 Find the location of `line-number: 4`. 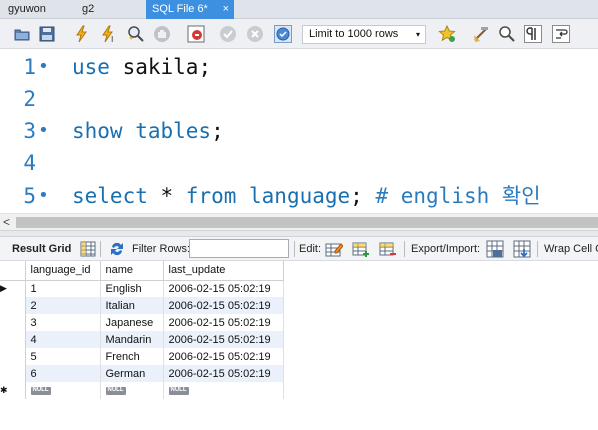

line-number: 4 is located at coordinates (29, 163).